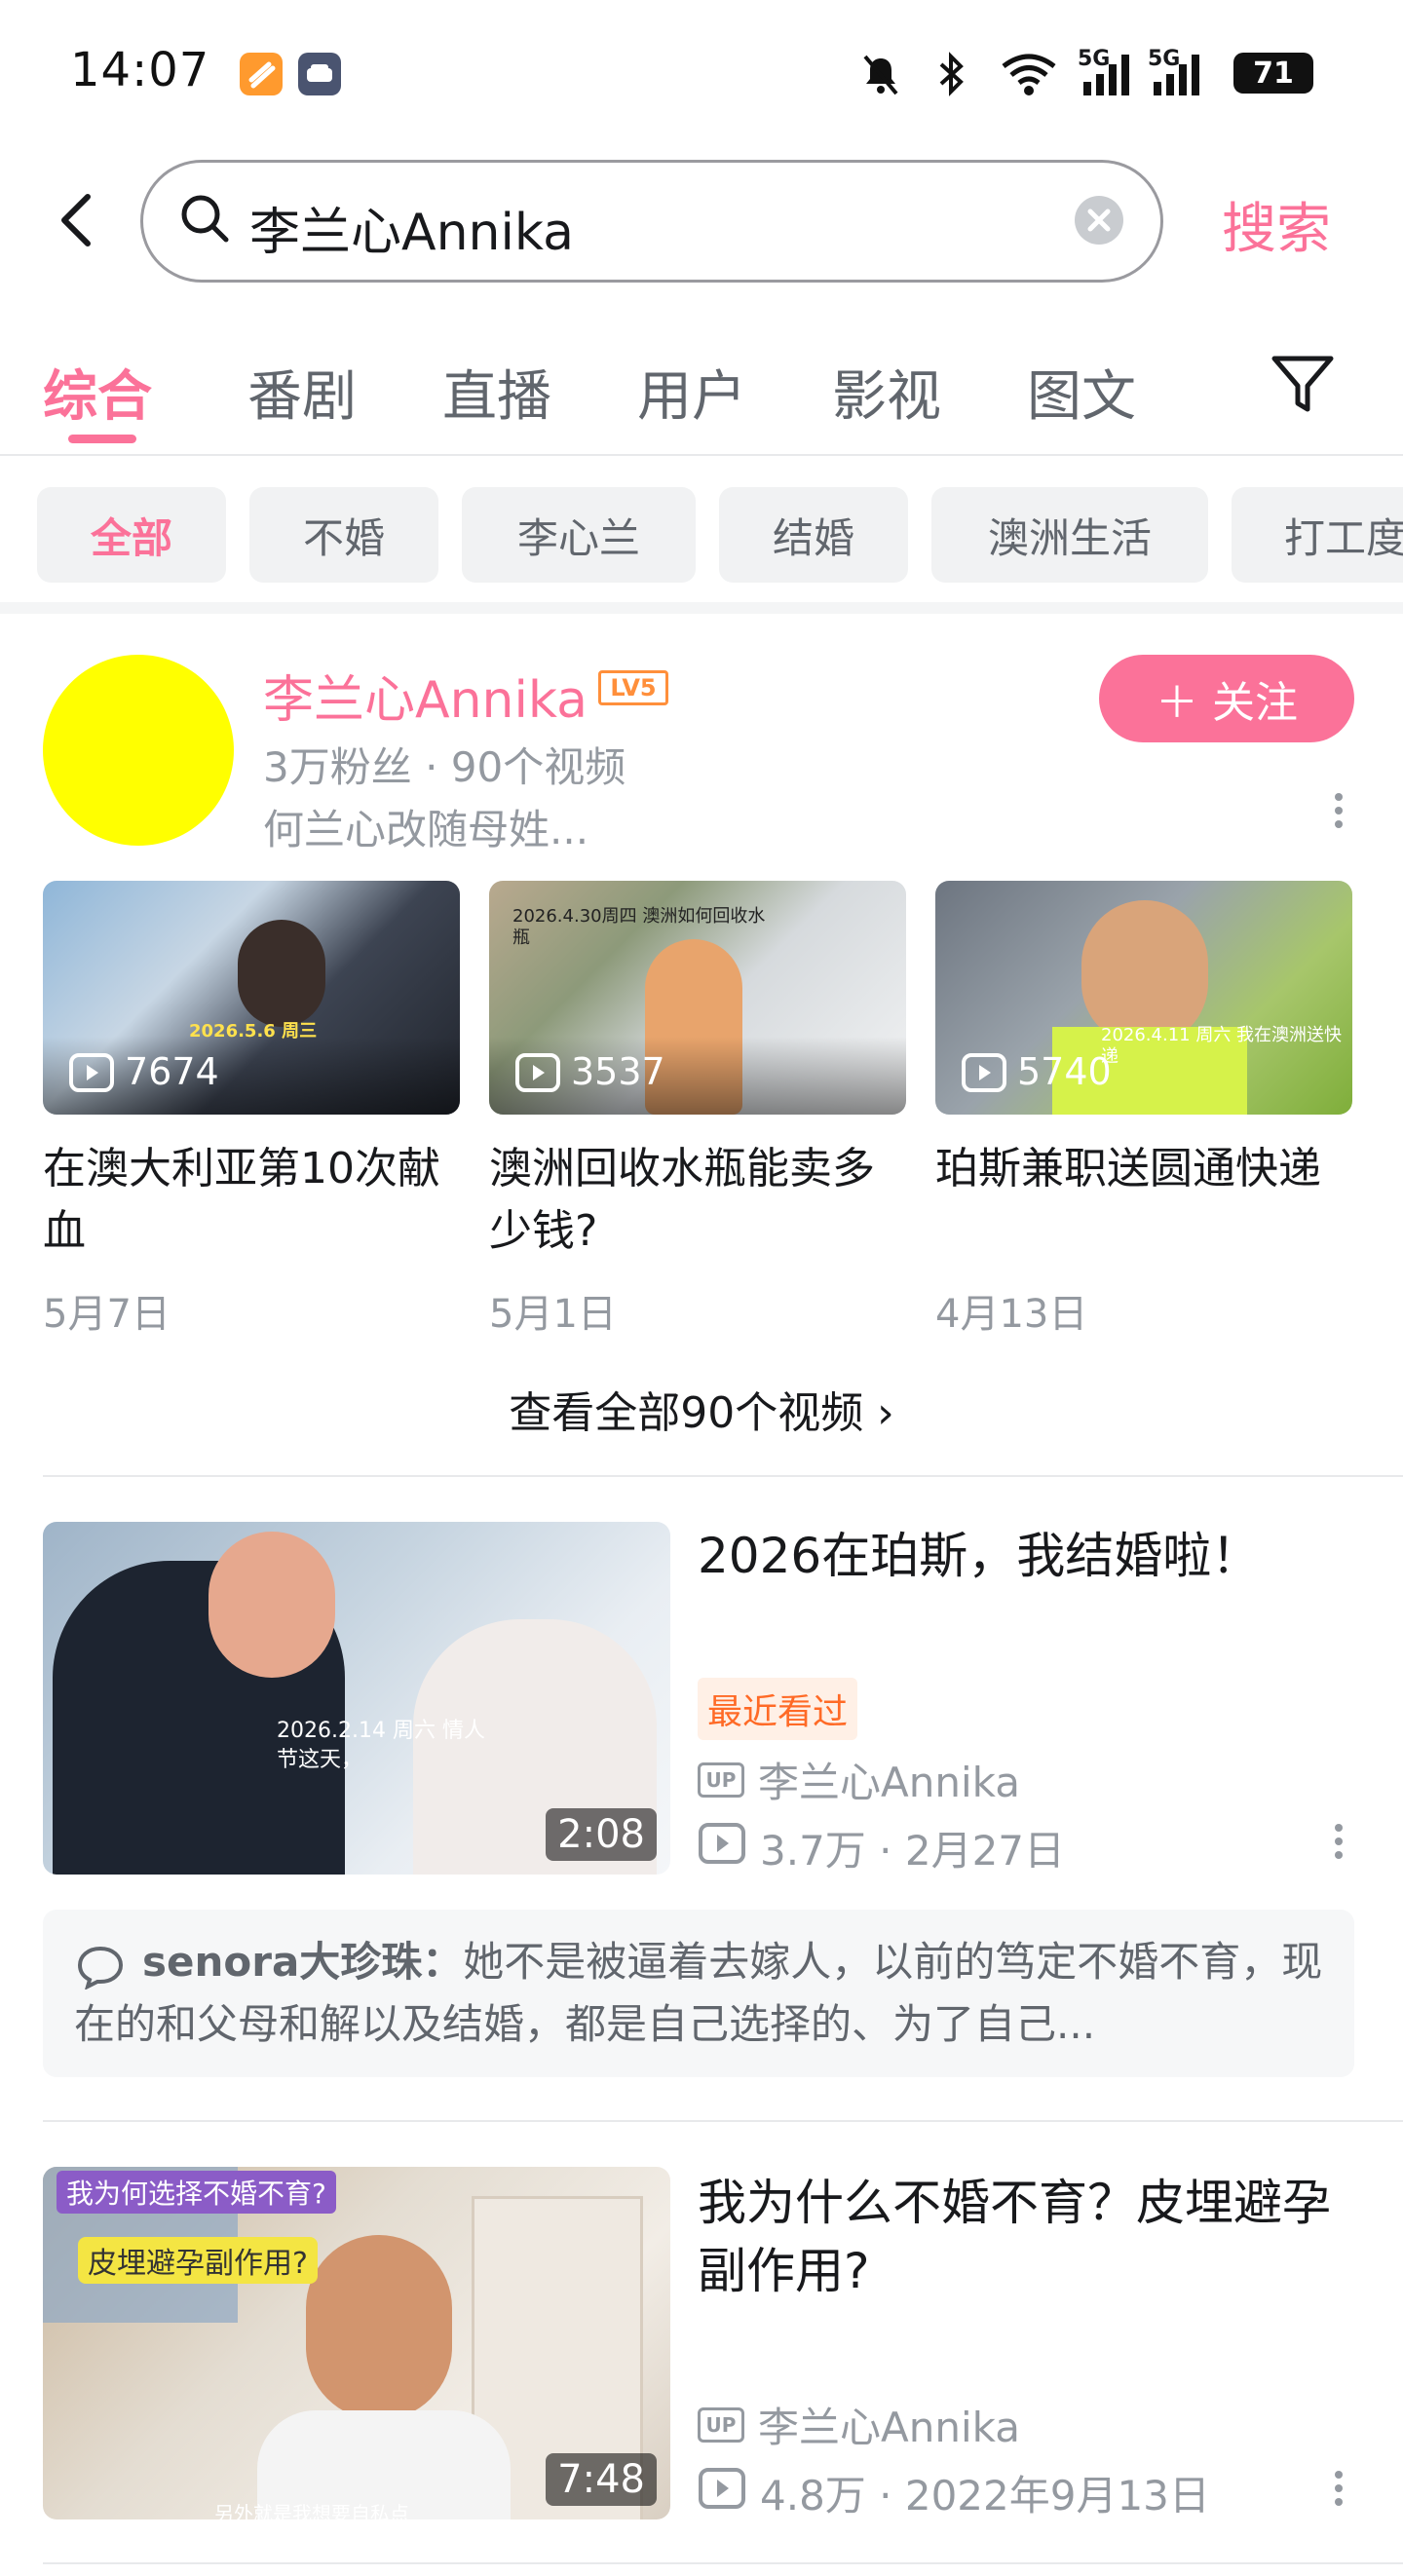  I want to click on thumb-overlay: 2026.4.30周四 澳洲如何回收水瓶, so click(639, 927).